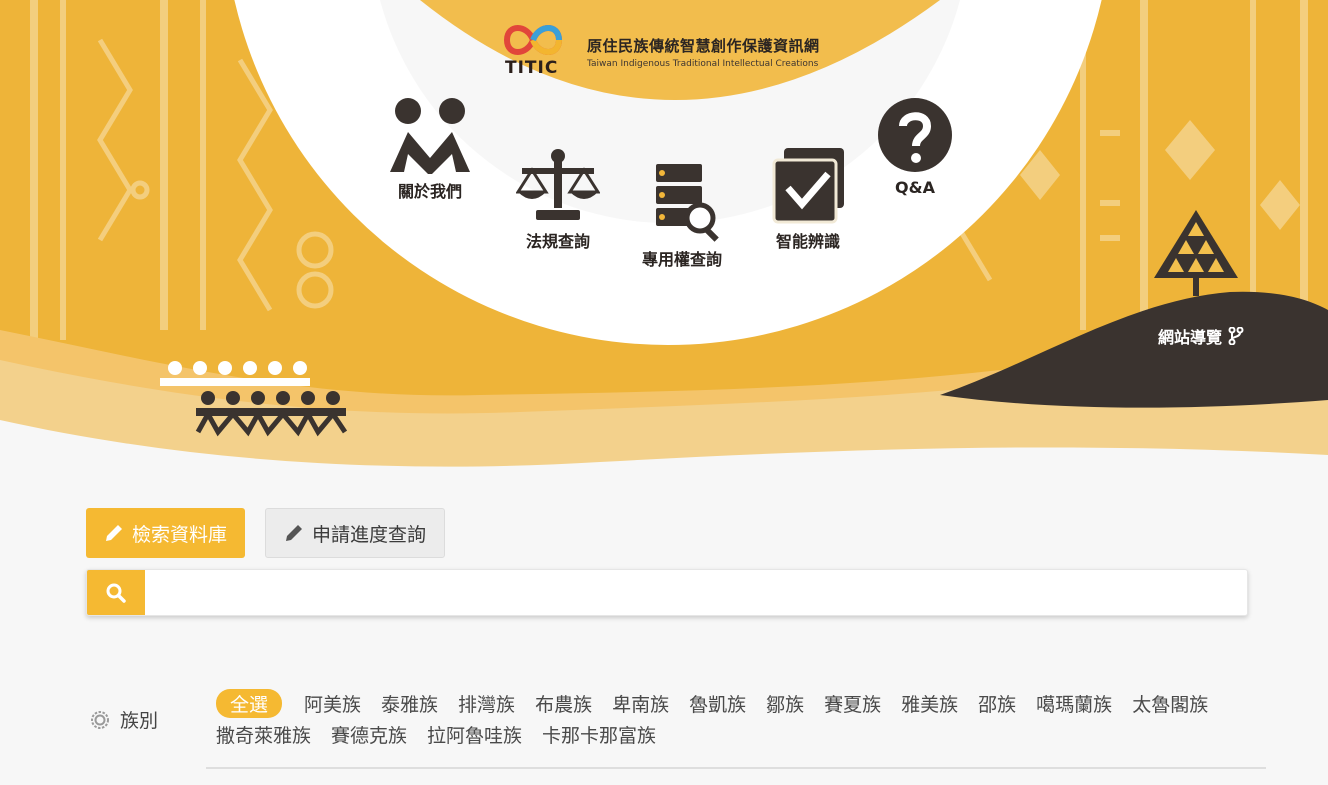 The image size is (1328, 785). Describe the element at coordinates (915, 135) in the screenshot. I see `question-icon` at that location.